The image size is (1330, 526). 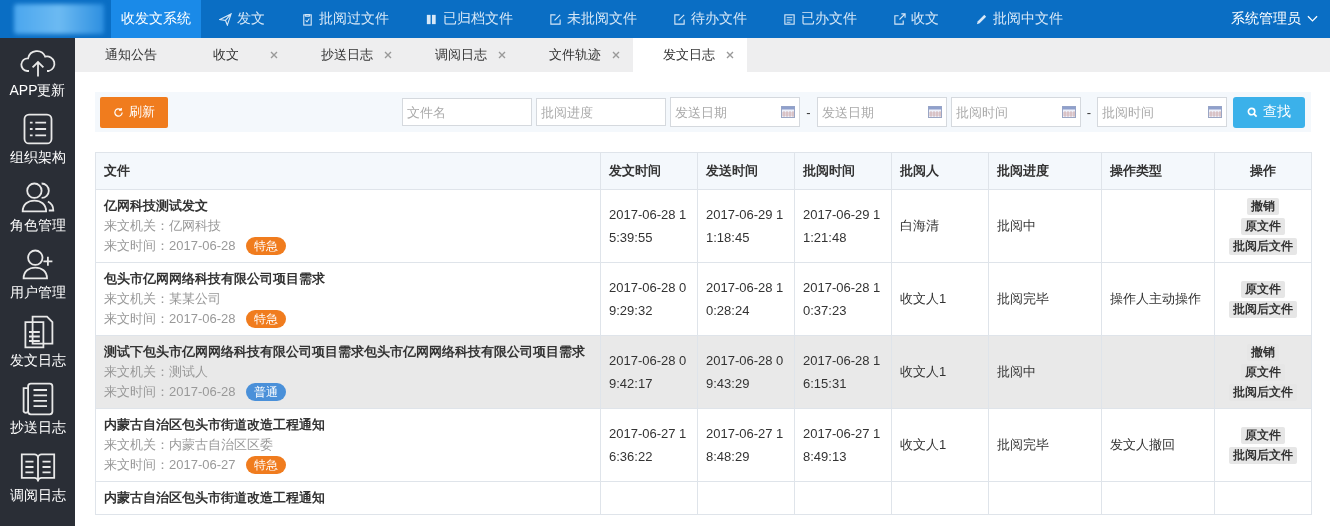 What do you see at coordinates (916, 19) in the screenshot?
I see `nav-link: 收文` at bounding box center [916, 19].